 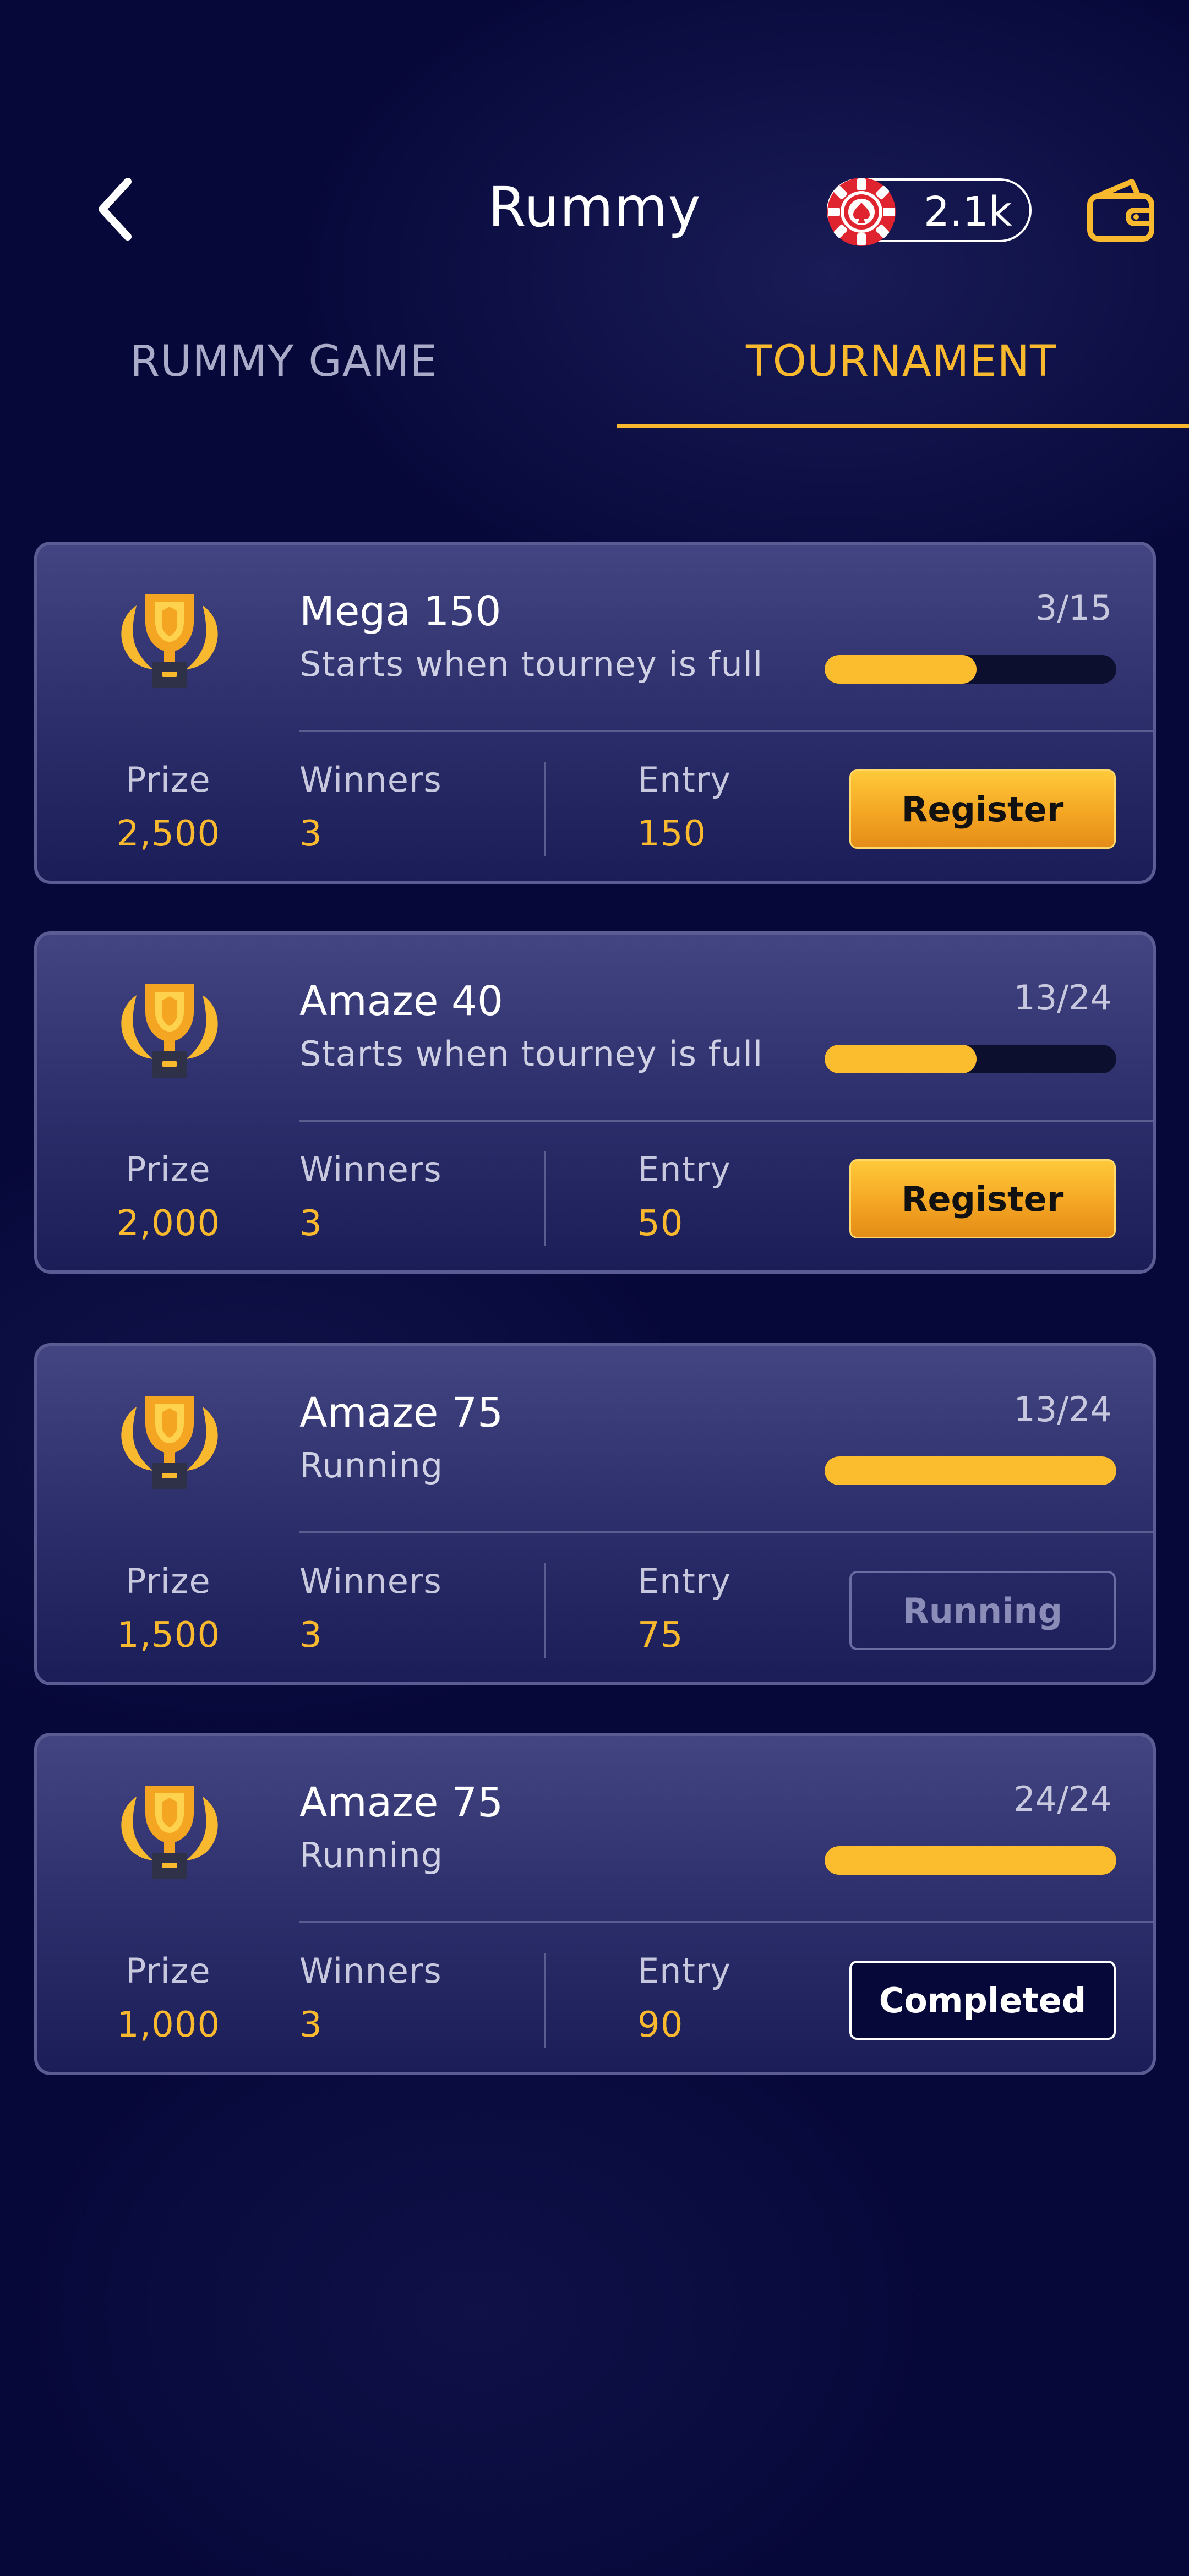 What do you see at coordinates (400, 611) in the screenshot?
I see `tournament-name: Mega 150` at bounding box center [400, 611].